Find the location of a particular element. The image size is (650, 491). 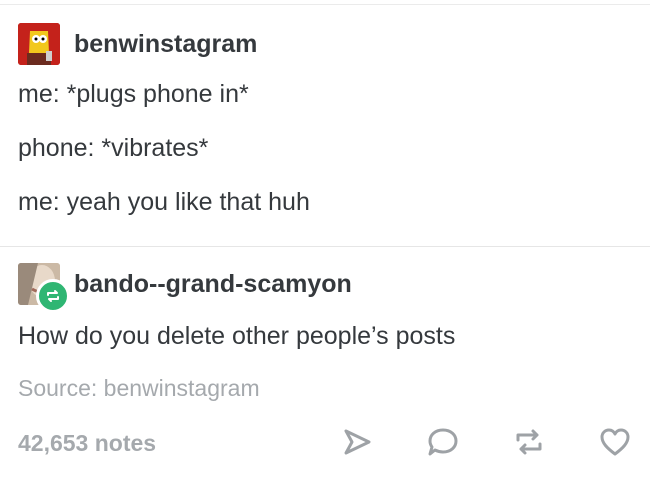

post-header: benwinstagram is located at coordinates (334, 44).